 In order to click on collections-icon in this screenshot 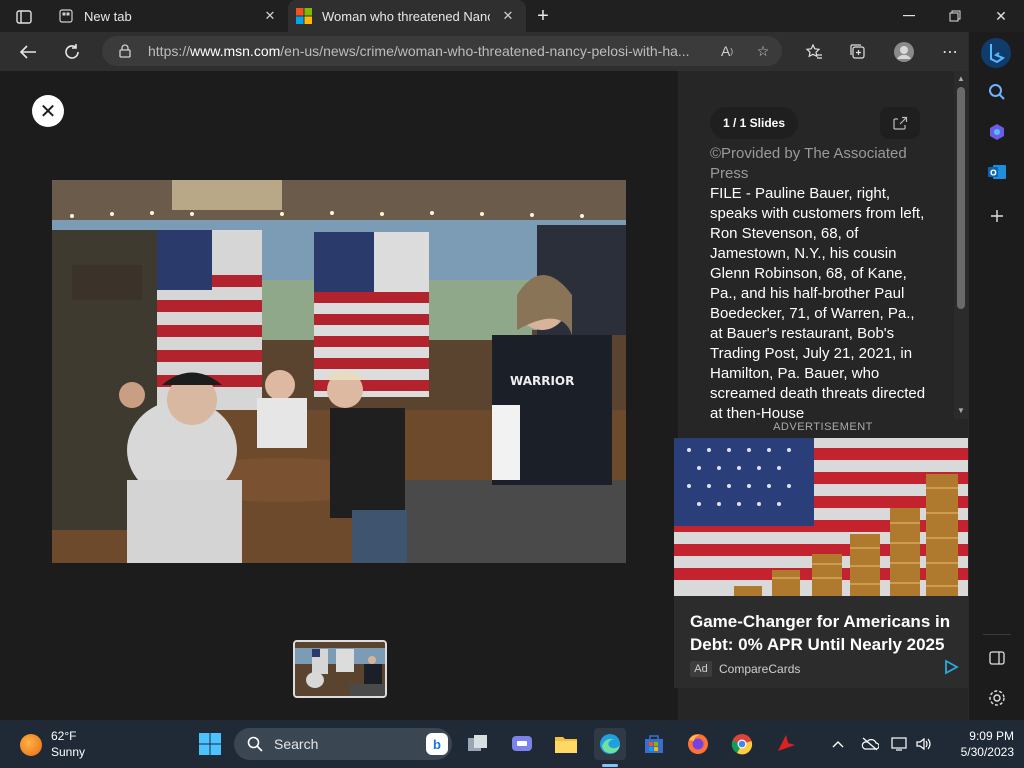, I will do `click(858, 52)`.